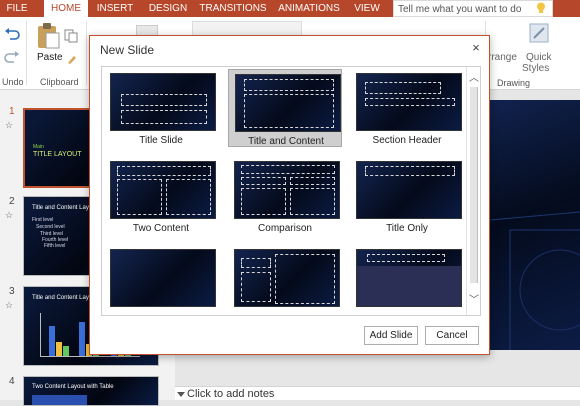 This screenshot has width=580, height=406. What do you see at coordinates (541, 8) in the screenshot?
I see `lightbulb-icon` at bounding box center [541, 8].